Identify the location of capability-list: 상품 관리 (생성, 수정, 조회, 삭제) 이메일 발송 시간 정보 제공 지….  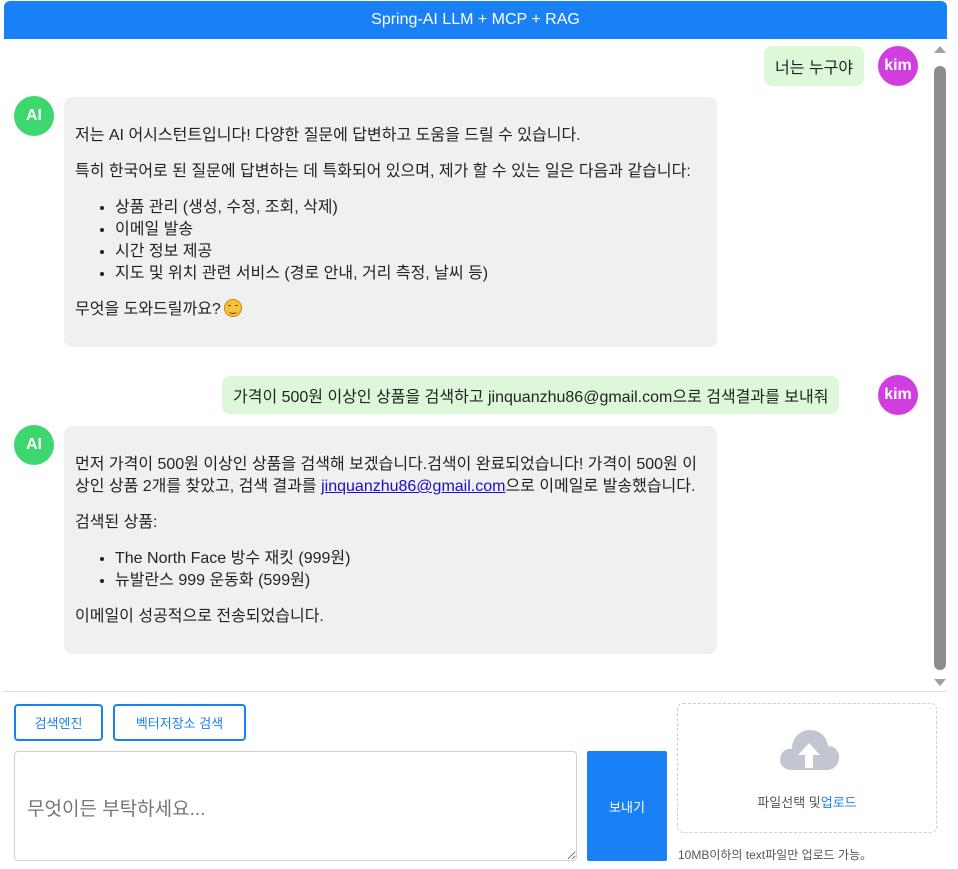
(390, 241).